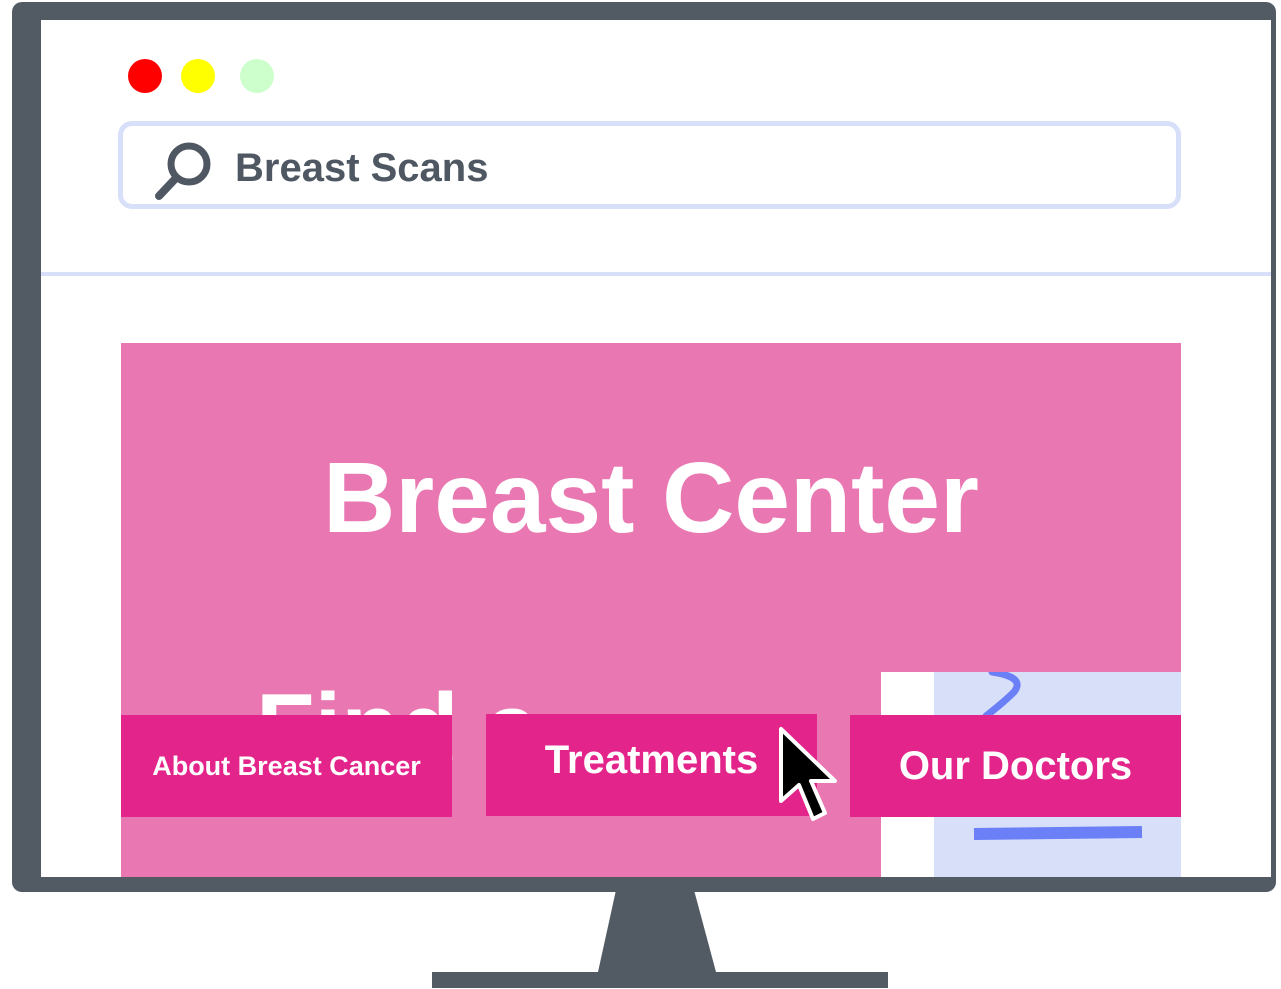 The width and height of the screenshot is (1281, 989). I want to click on search-icon, so click(183, 171).